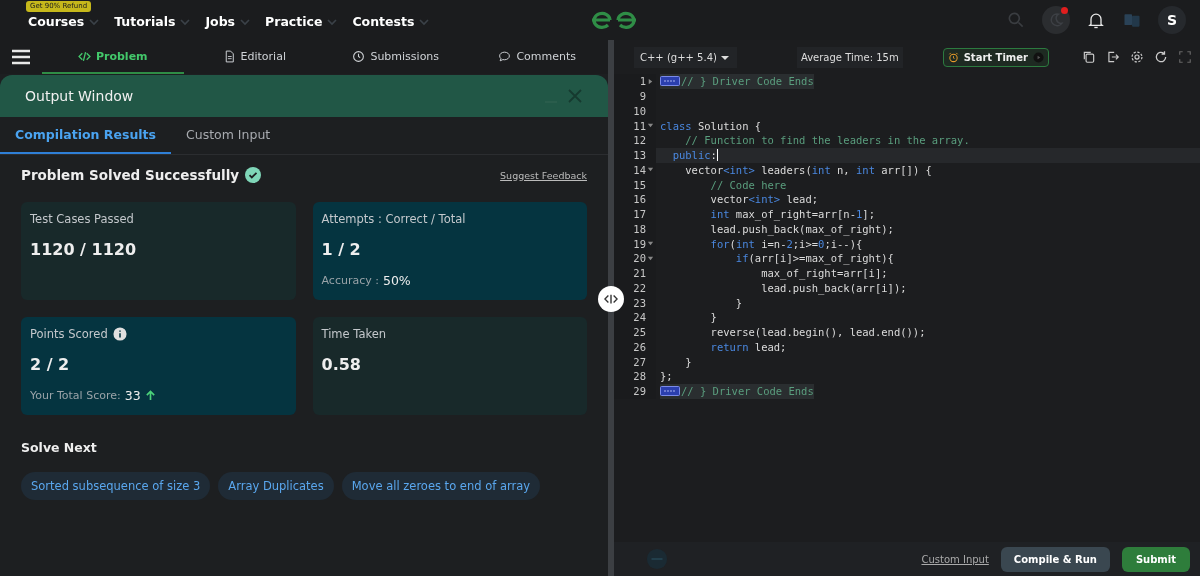 This screenshot has height=576, width=1200. What do you see at coordinates (341, 249) in the screenshot?
I see `card-value: 1 / 2` at bounding box center [341, 249].